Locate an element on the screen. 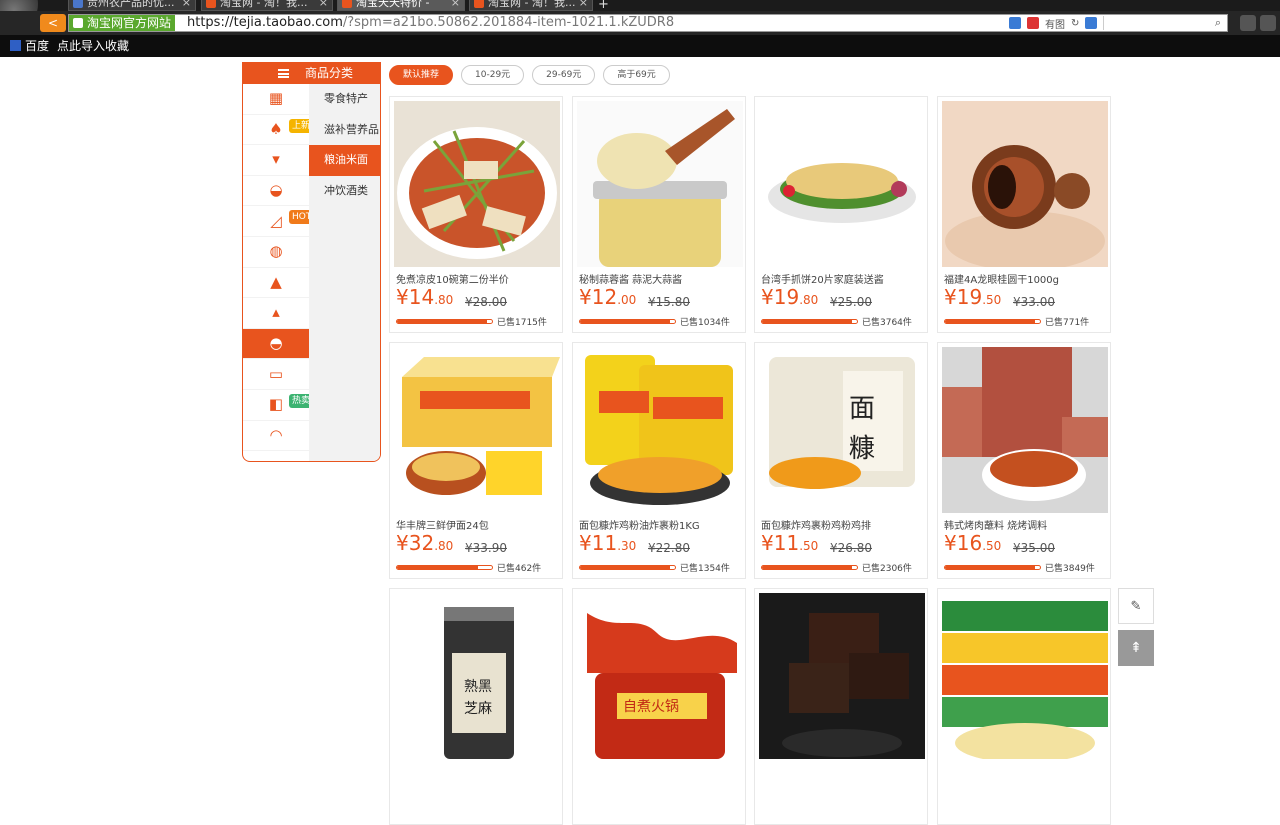 The width and height of the screenshot is (1280, 825). product-card: 自煮火锅 is located at coordinates (659, 706).